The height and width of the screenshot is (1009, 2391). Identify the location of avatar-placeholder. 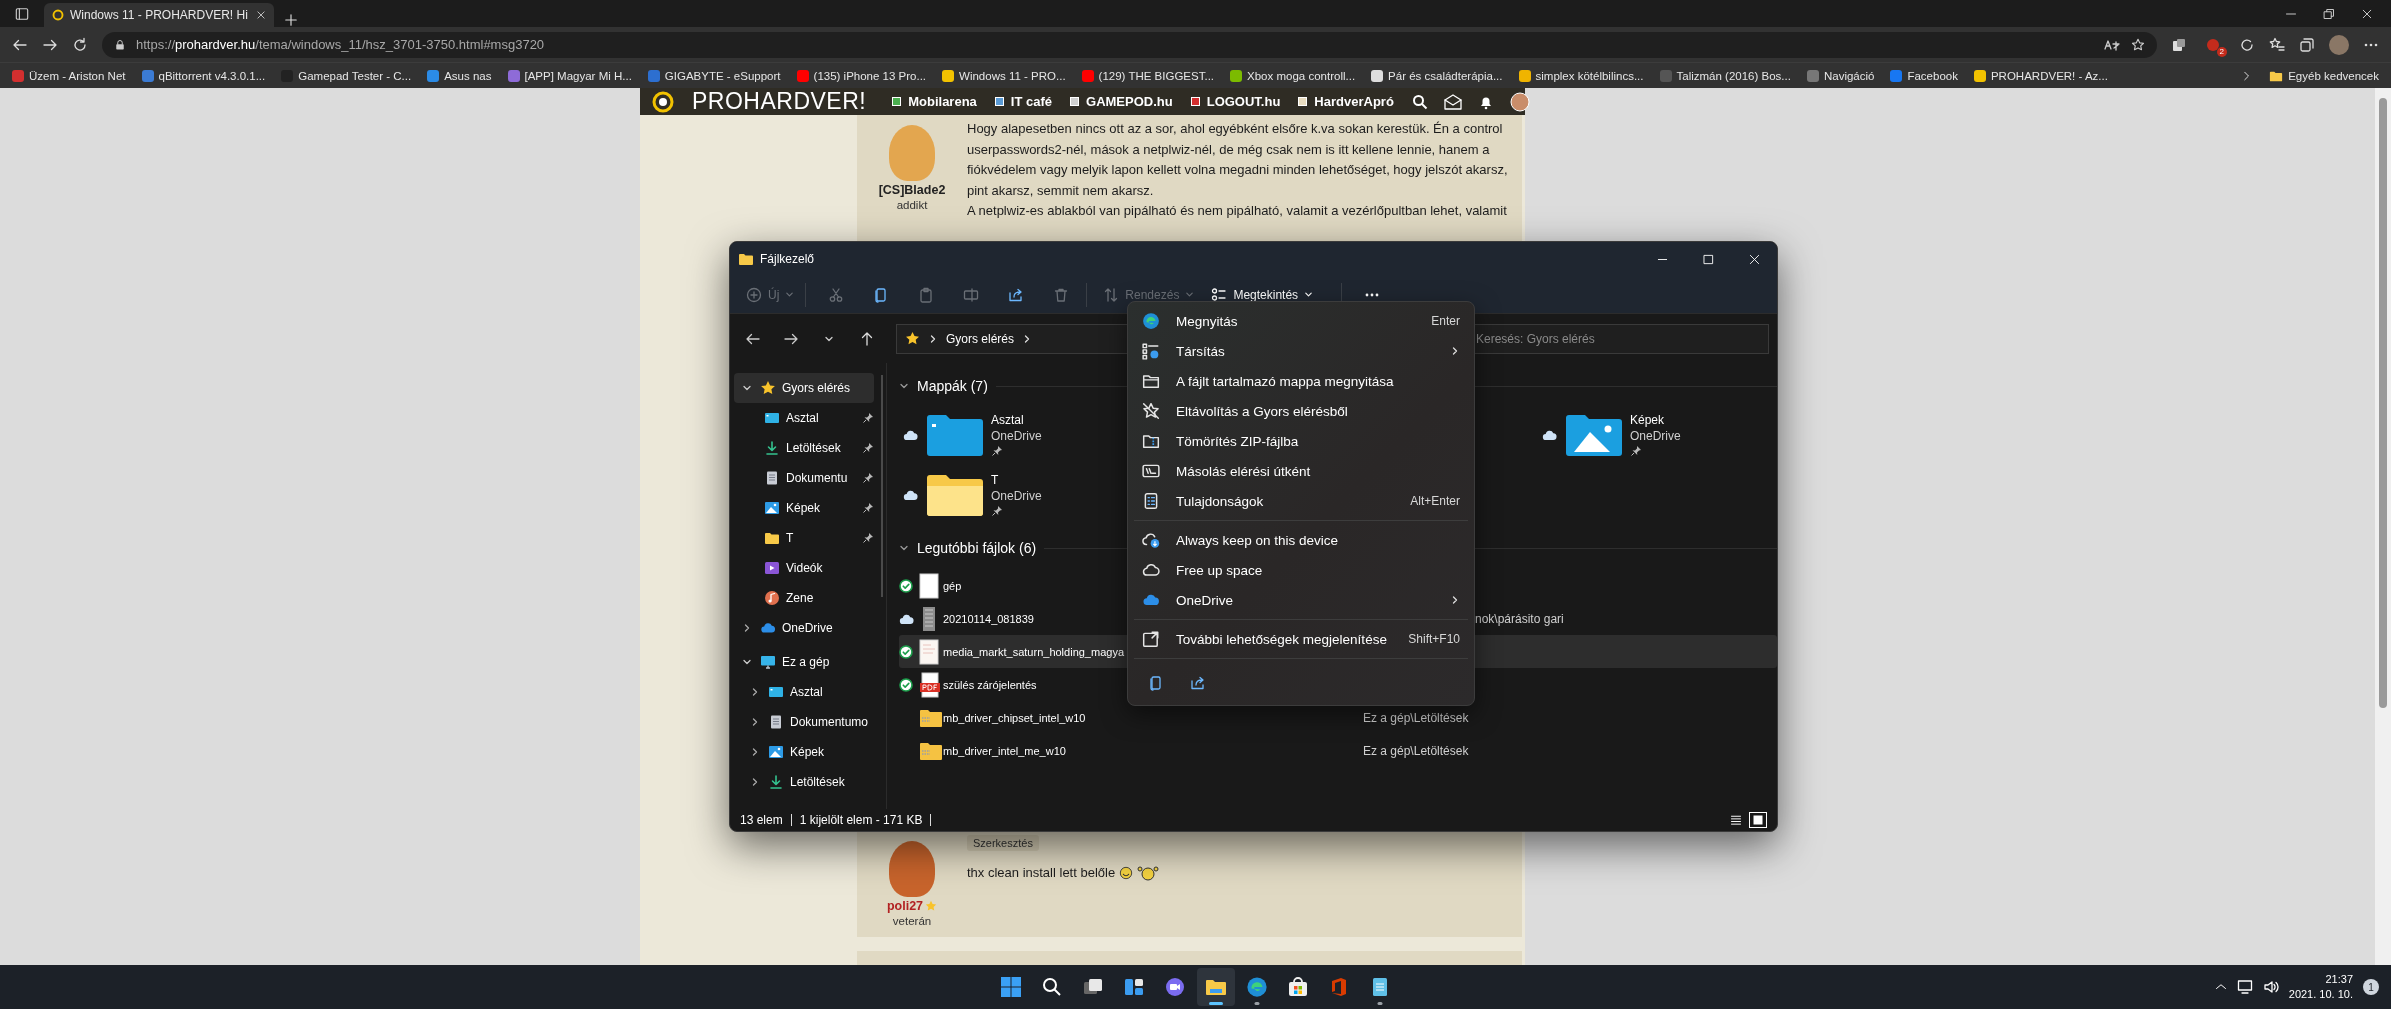
(912, 153).